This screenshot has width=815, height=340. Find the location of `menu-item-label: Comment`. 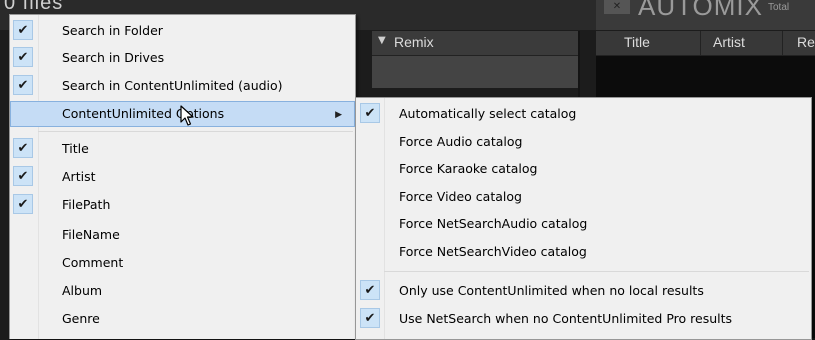

menu-item-label: Comment is located at coordinates (93, 262).